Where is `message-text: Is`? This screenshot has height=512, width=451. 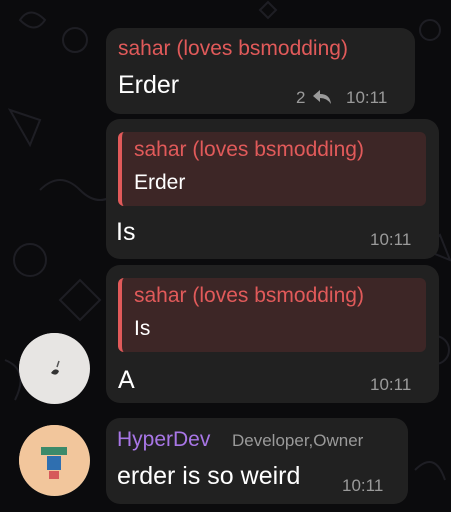 message-text: Is is located at coordinates (126, 232).